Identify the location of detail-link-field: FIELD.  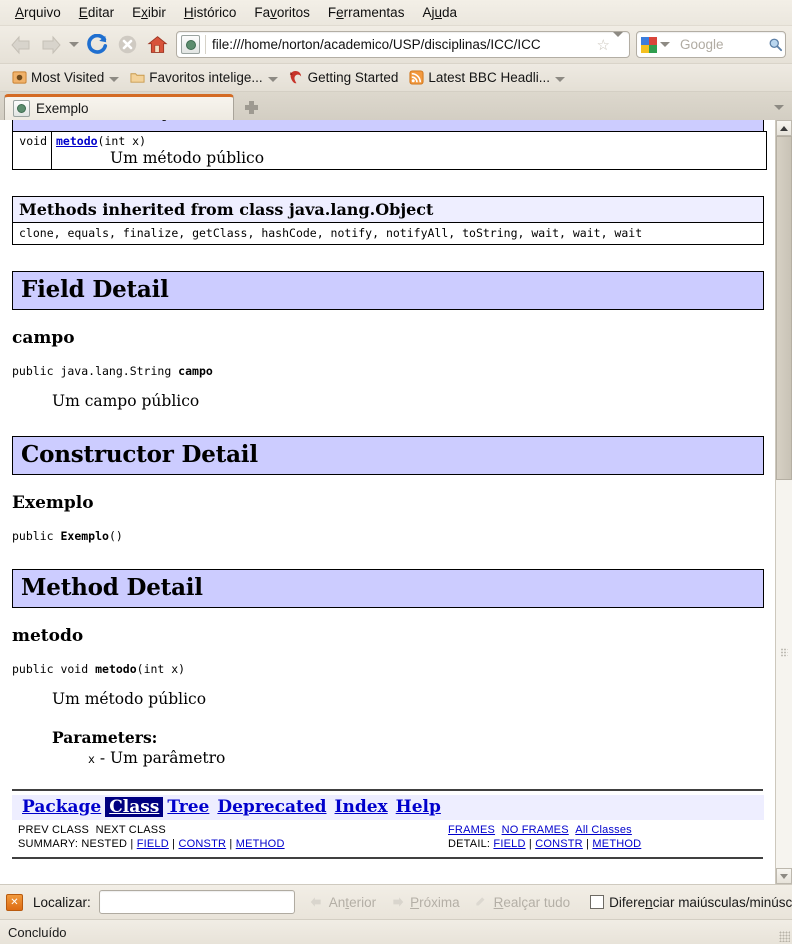
(509, 844).